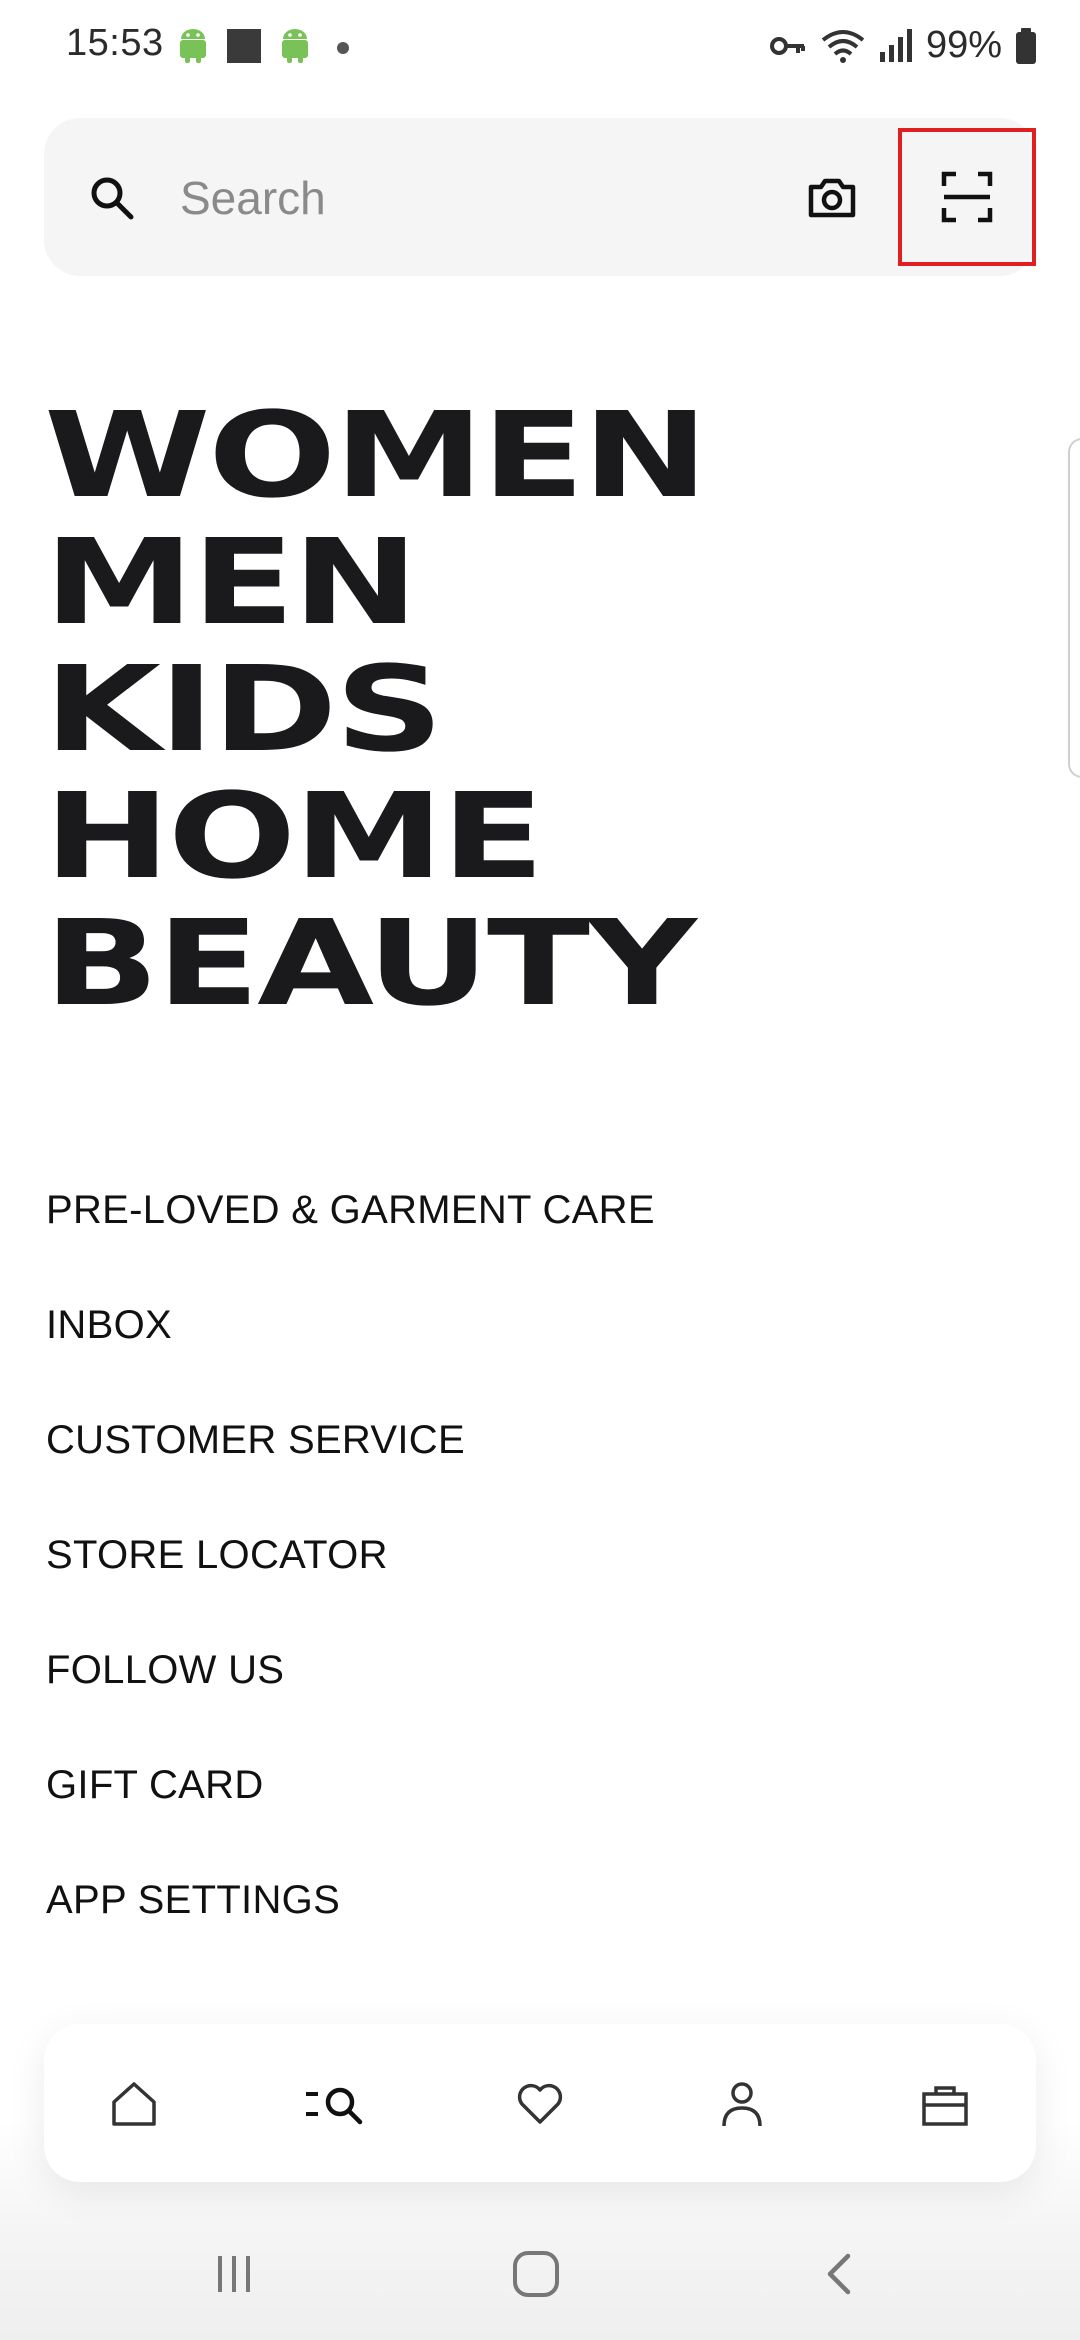 This screenshot has height=2340, width=1080. I want to click on shopping-bag-icon, so click(945, 2106).